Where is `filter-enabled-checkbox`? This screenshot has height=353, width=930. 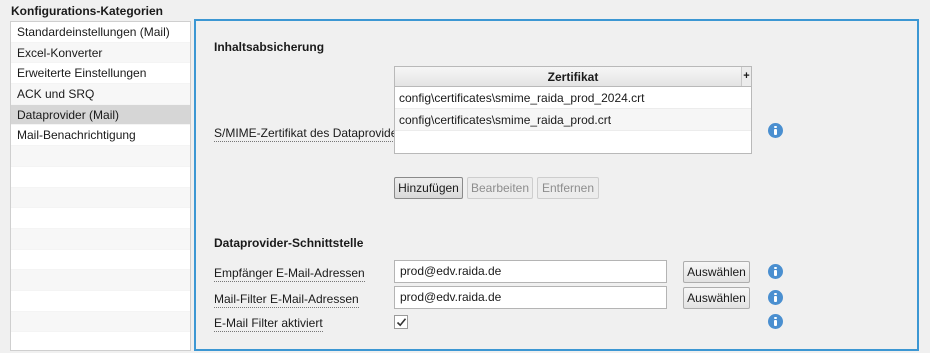
filter-enabled-checkbox is located at coordinates (401, 322).